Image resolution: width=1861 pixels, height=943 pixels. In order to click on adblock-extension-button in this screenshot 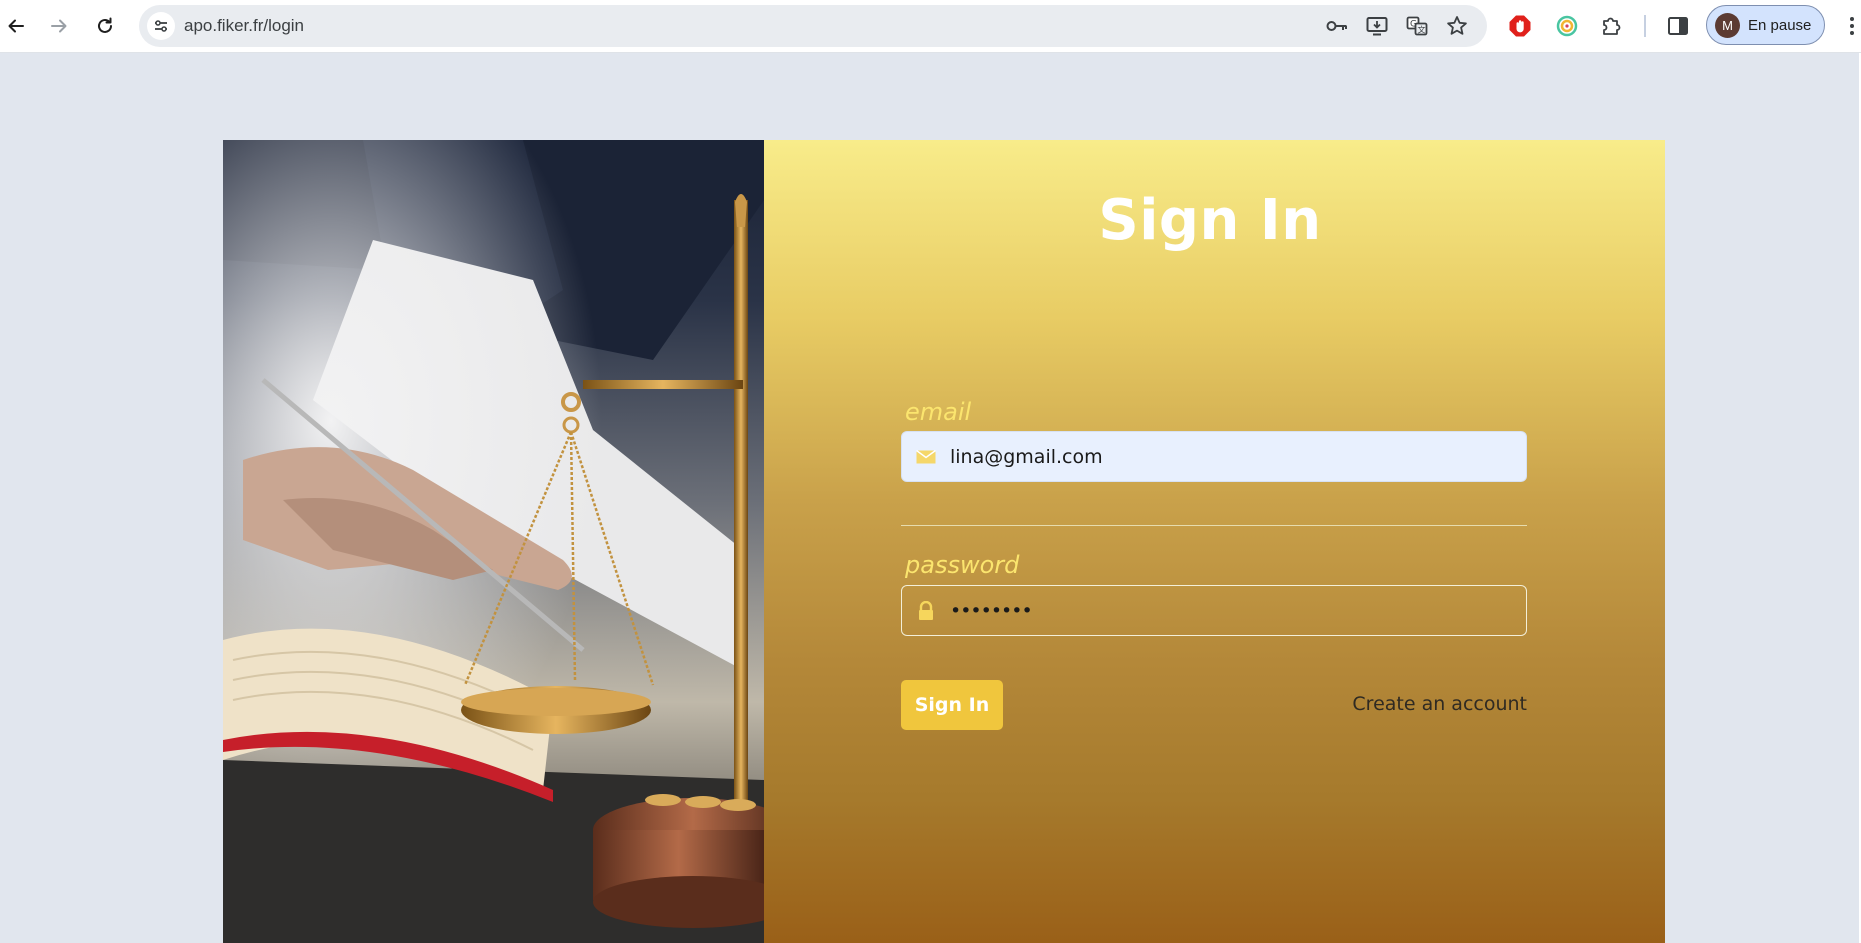, I will do `click(1520, 26)`.